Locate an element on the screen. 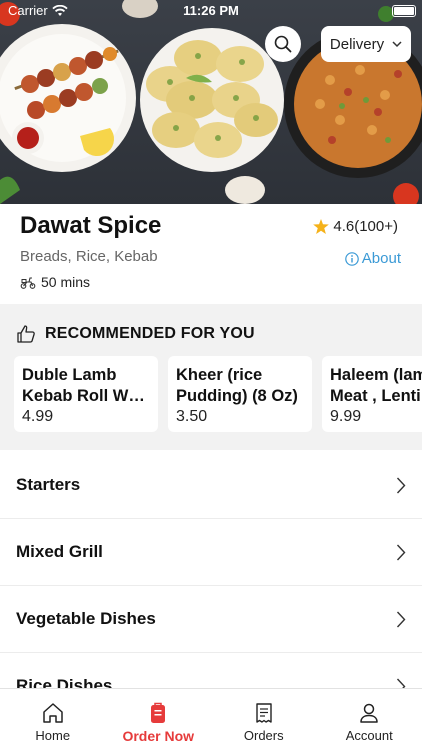  about-link: About is located at coordinates (372, 258).